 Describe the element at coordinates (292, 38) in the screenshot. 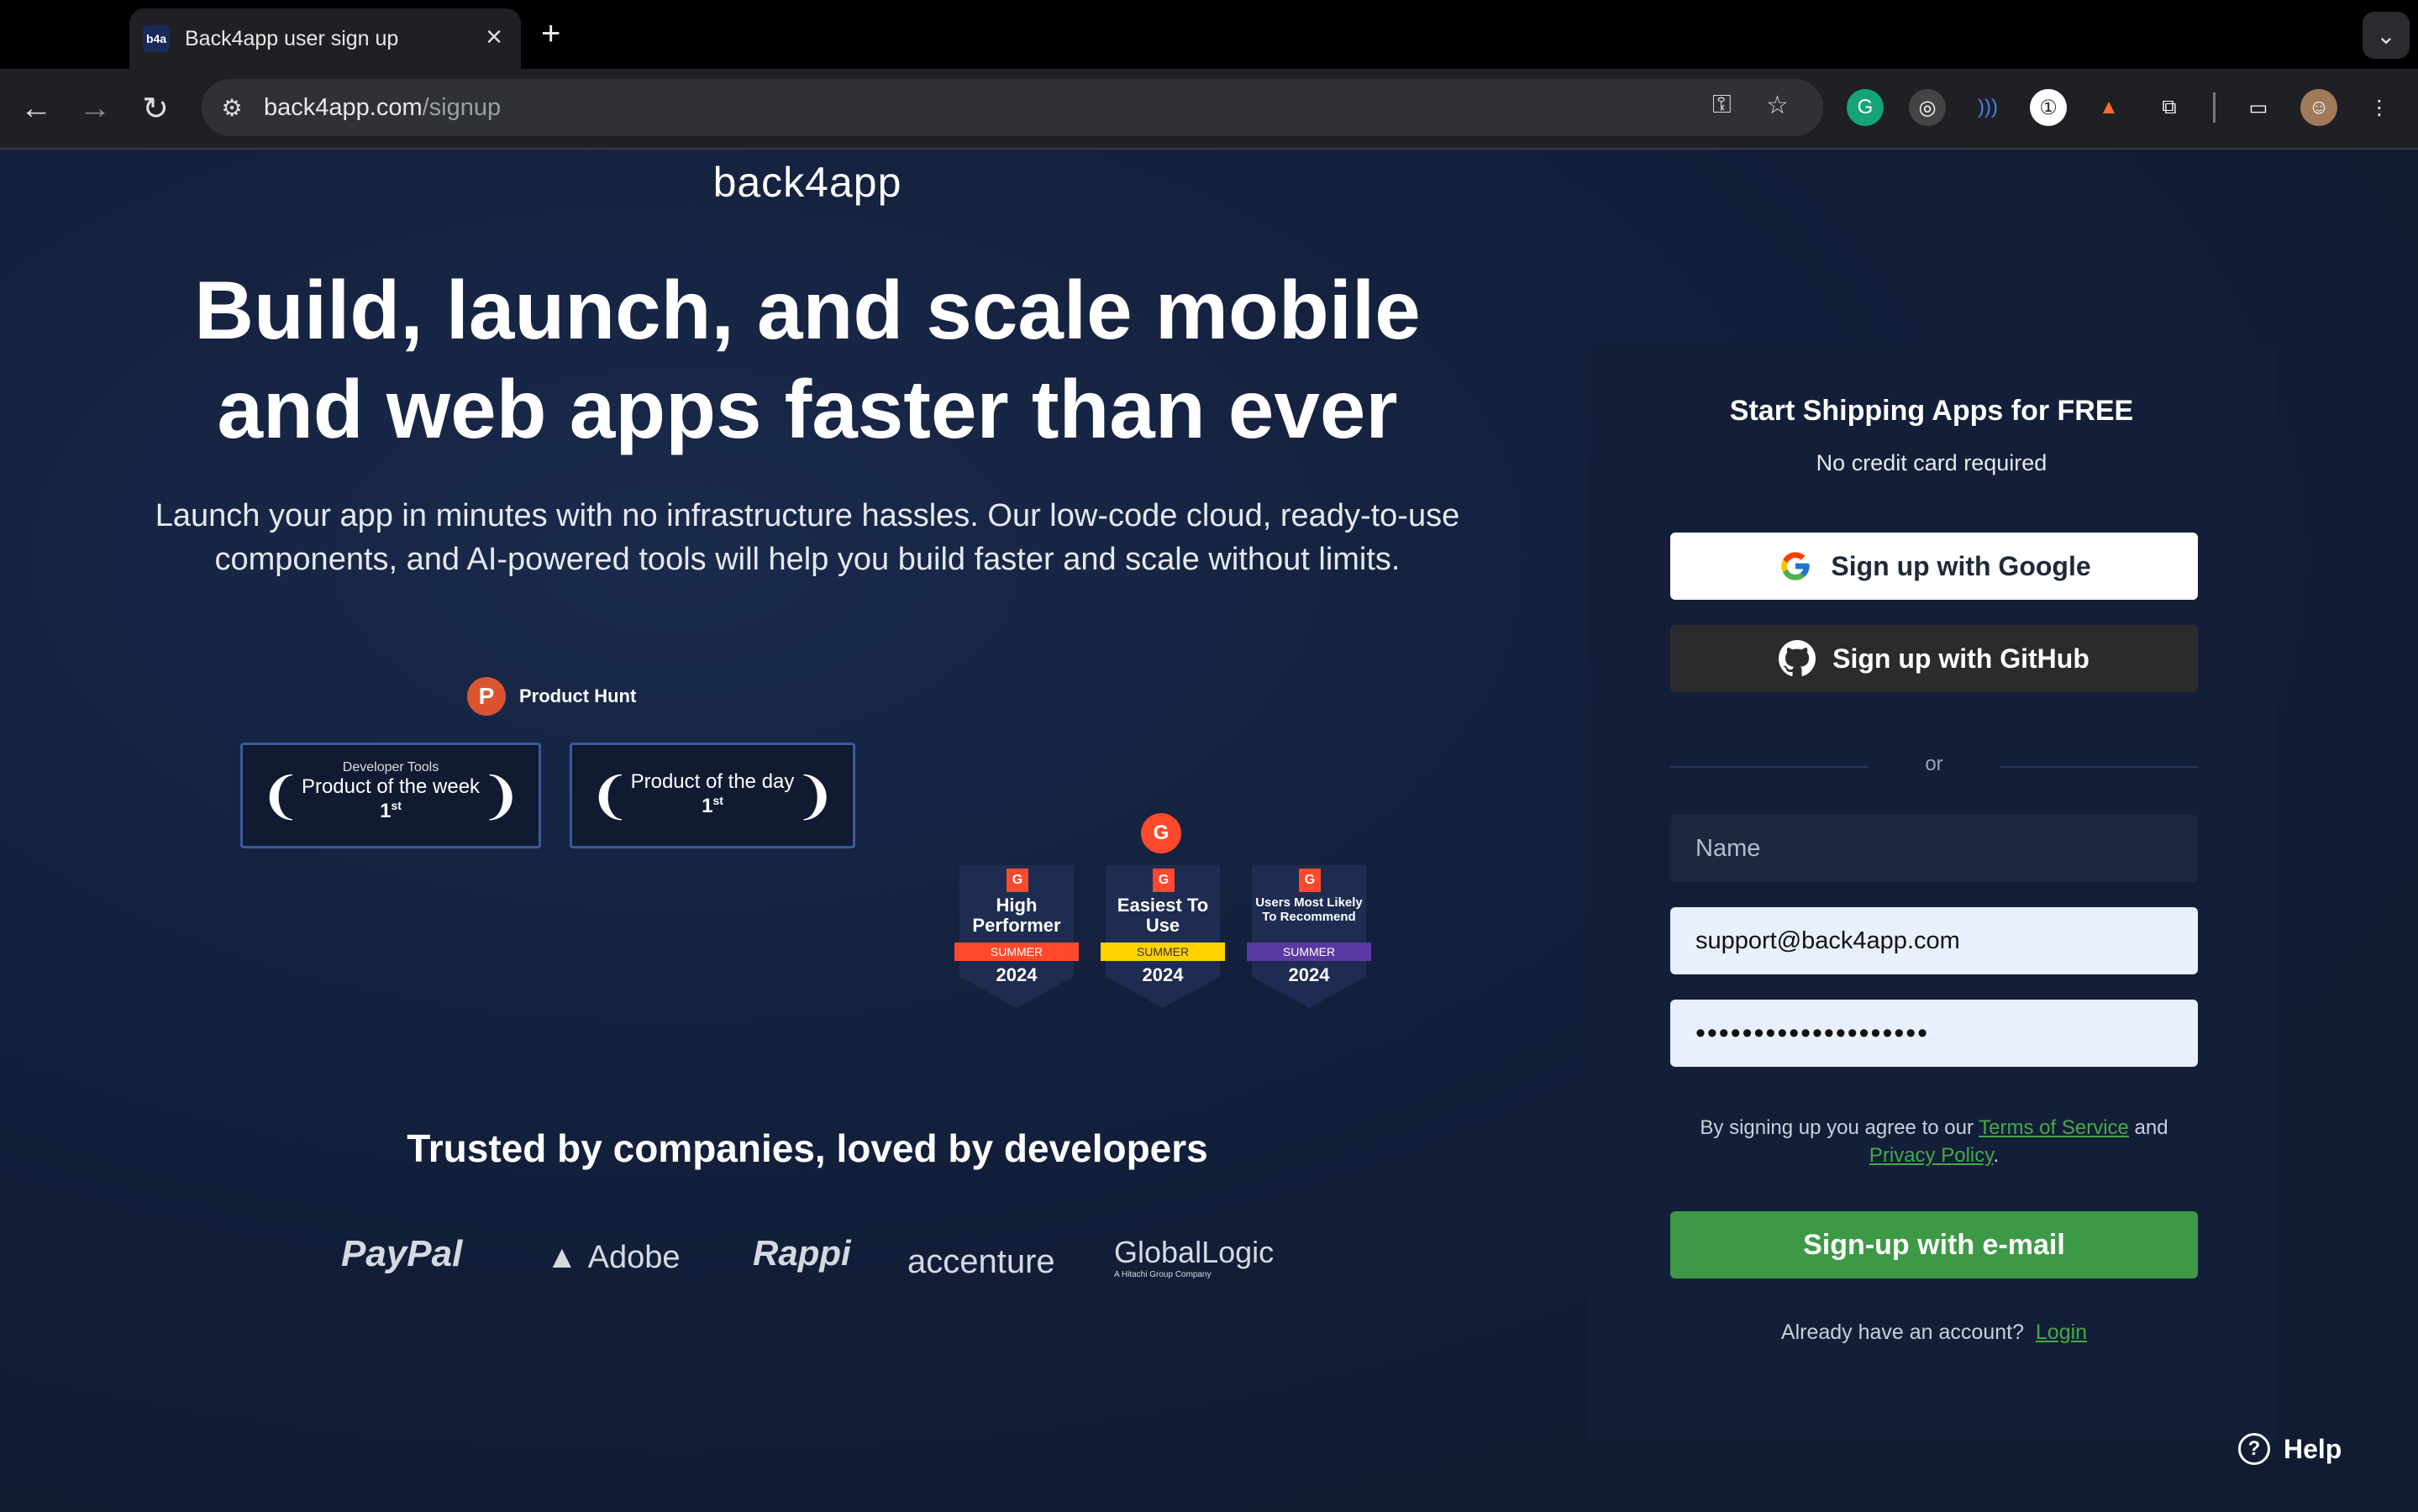

I see `tab-title: Back4app user sign up` at that location.